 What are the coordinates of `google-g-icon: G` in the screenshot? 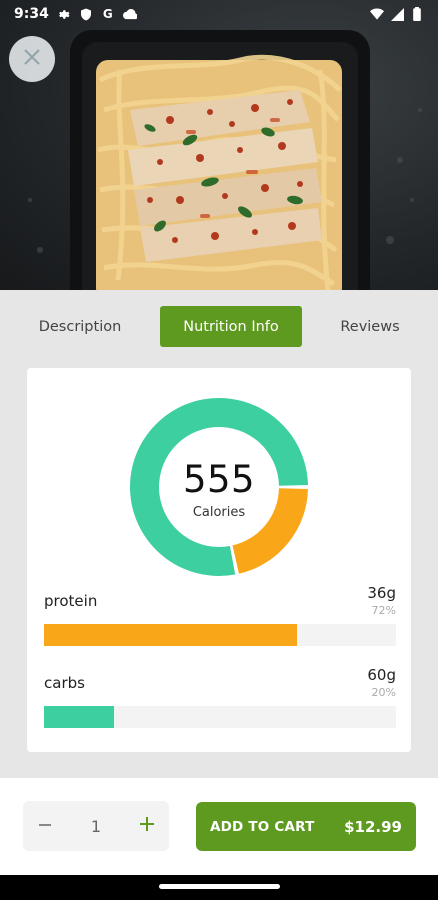 It's located at (107, 14).